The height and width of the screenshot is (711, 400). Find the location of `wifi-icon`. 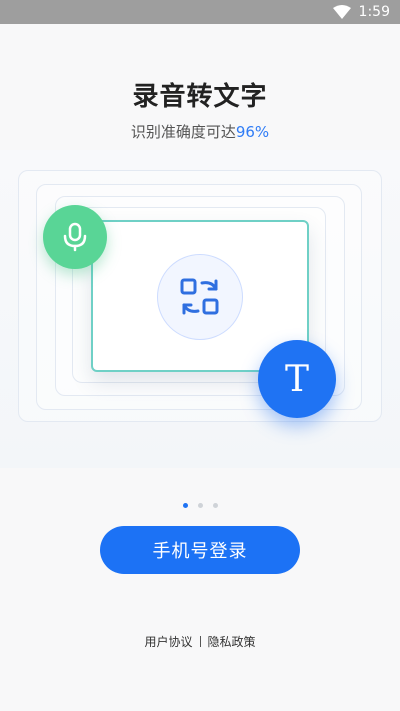

wifi-icon is located at coordinates (341, 12).